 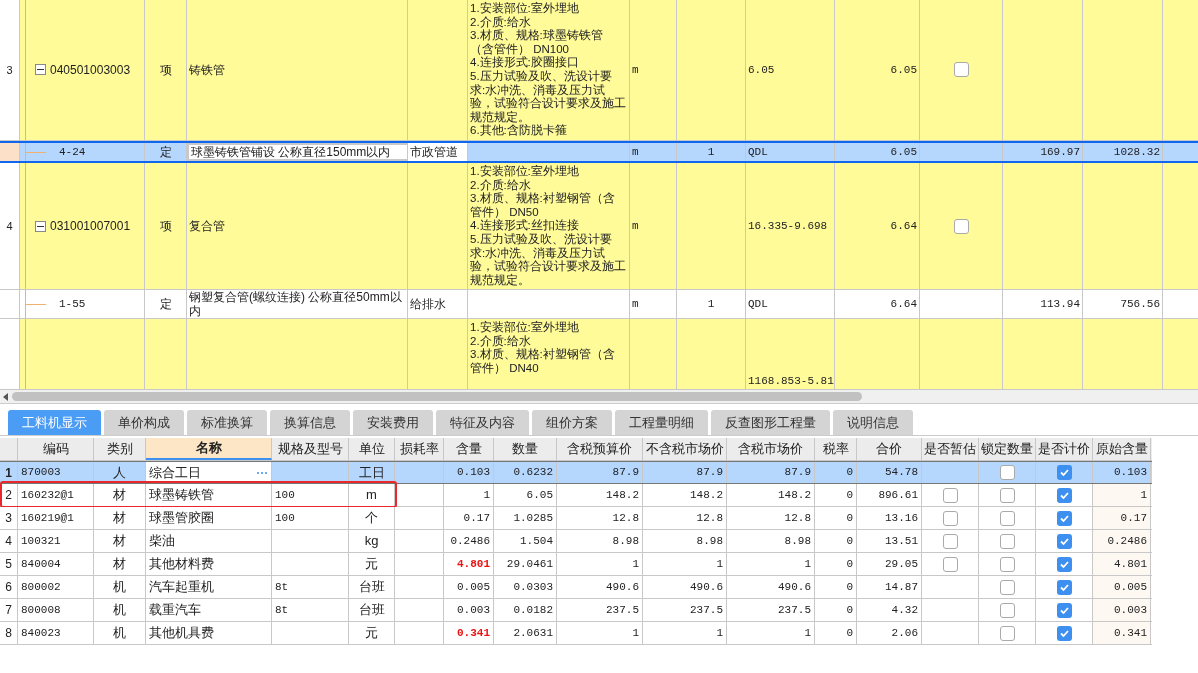 I want to click on tab: 反查图形工程量, so click(x=770, y=422).